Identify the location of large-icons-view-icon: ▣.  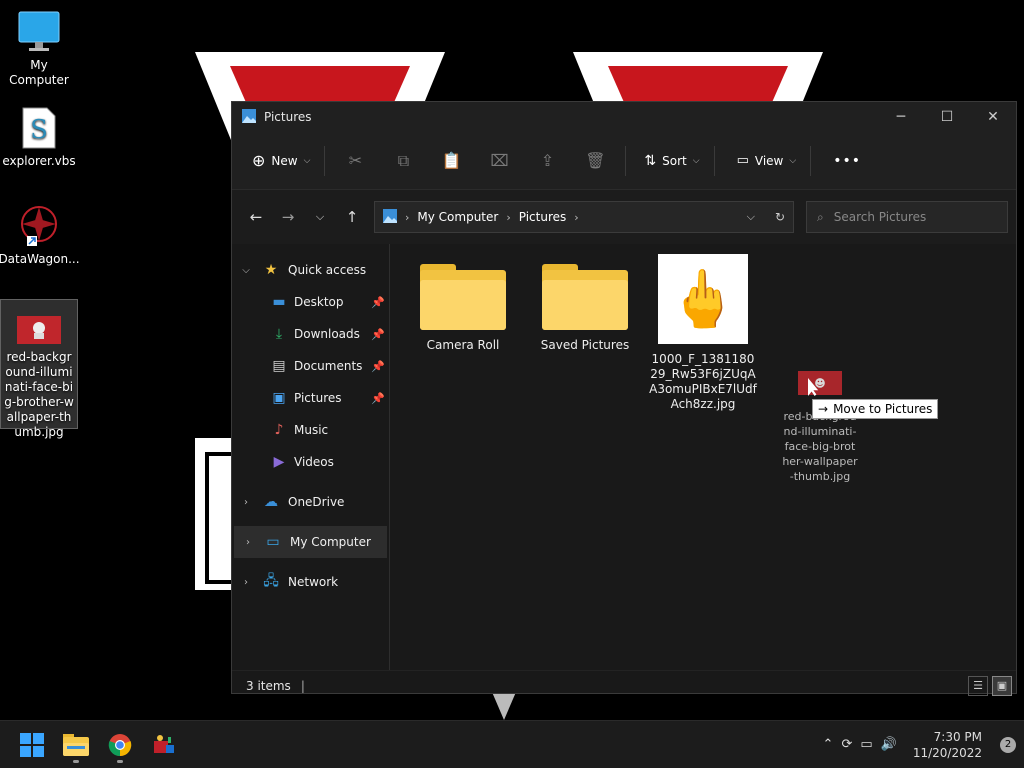
(1002, 685).